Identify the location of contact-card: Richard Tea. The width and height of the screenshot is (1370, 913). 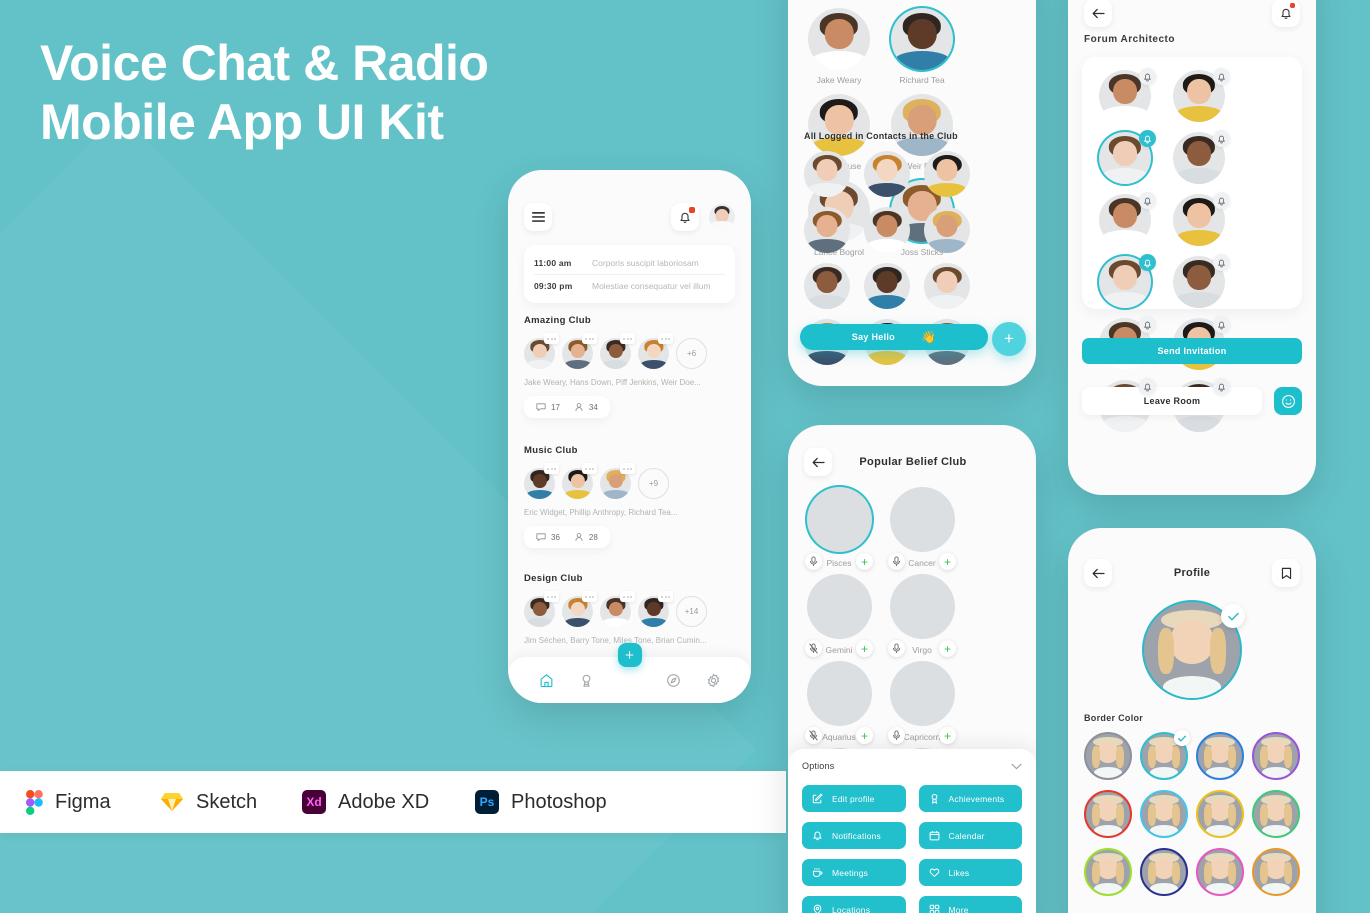
(922, 47).